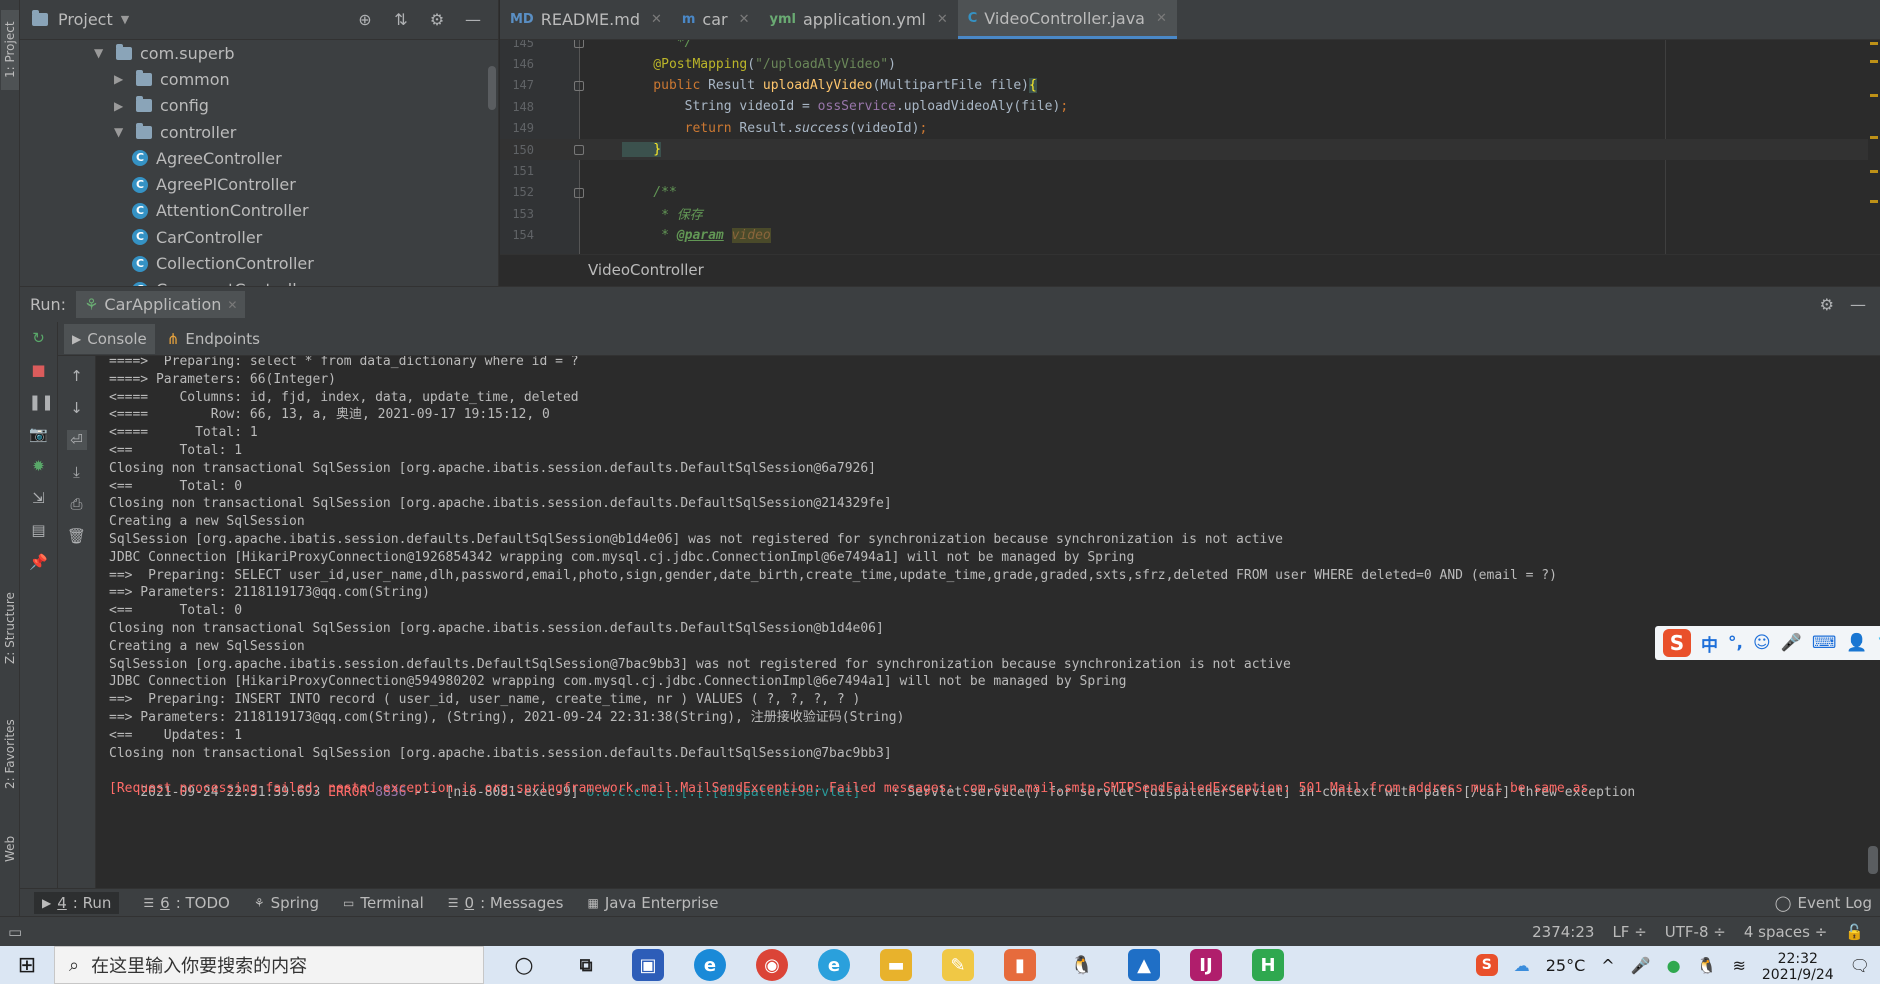  What do you see at coordinates (77, 472) in the screenshot?
I see `scroll-to-end-icon: ⤓` at bounding box center [77, 472].